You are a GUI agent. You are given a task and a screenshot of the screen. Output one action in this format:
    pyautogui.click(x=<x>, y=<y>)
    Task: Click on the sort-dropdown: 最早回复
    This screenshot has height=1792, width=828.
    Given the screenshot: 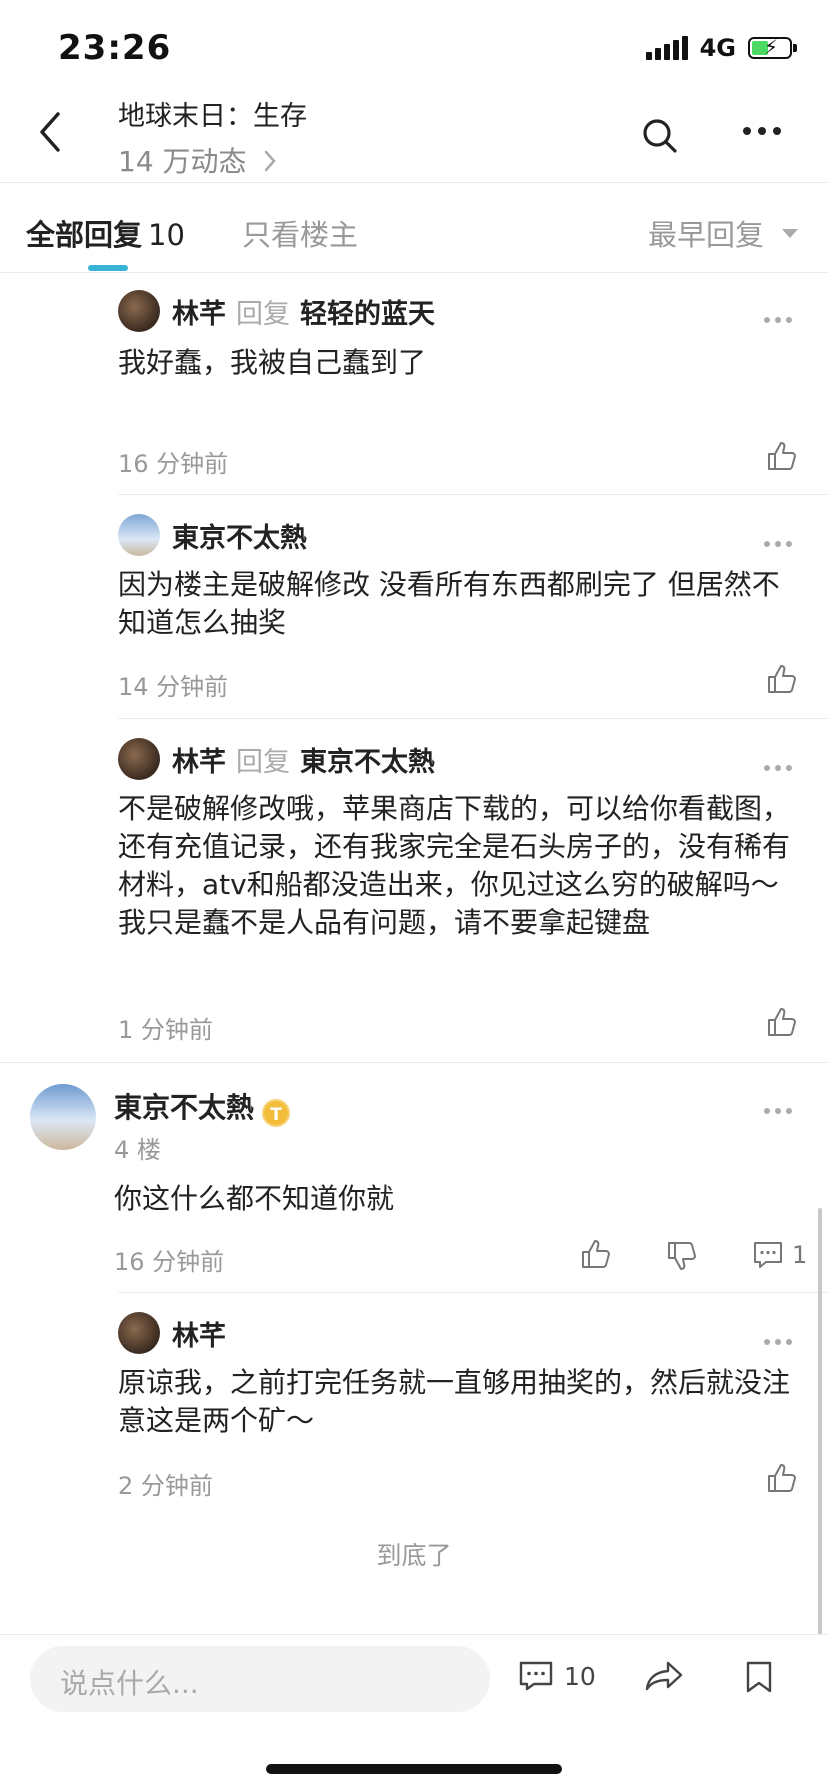 What is the action you would take?
    pyautogui.click(x=723, y=233)
    